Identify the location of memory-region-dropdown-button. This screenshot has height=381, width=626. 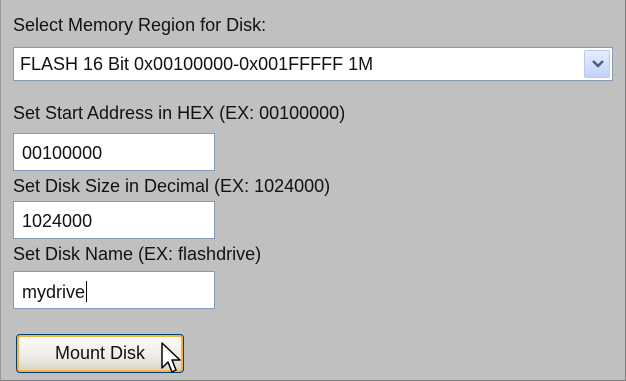
(597, 64).